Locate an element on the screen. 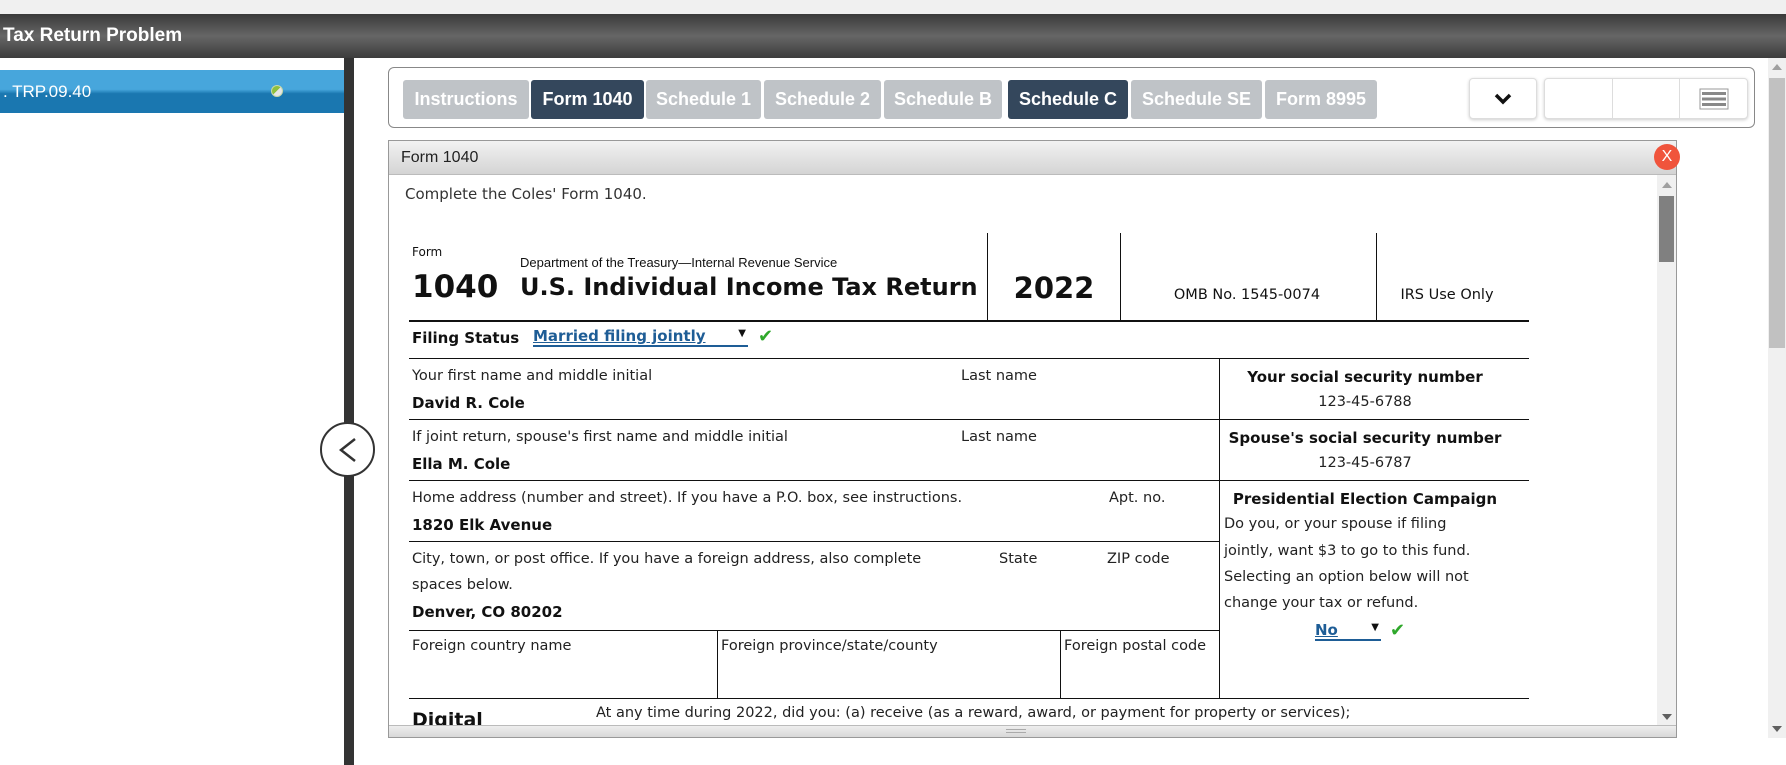 The image size is (1786, 765). sidebar-divider is located at coordinates (349, 411).